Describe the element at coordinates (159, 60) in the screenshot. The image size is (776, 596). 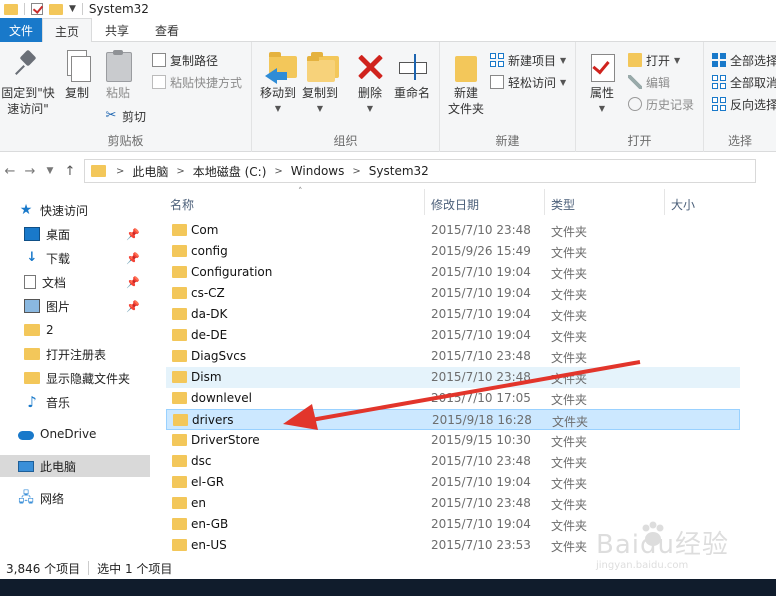
I see `copy-path-icon` at that location.